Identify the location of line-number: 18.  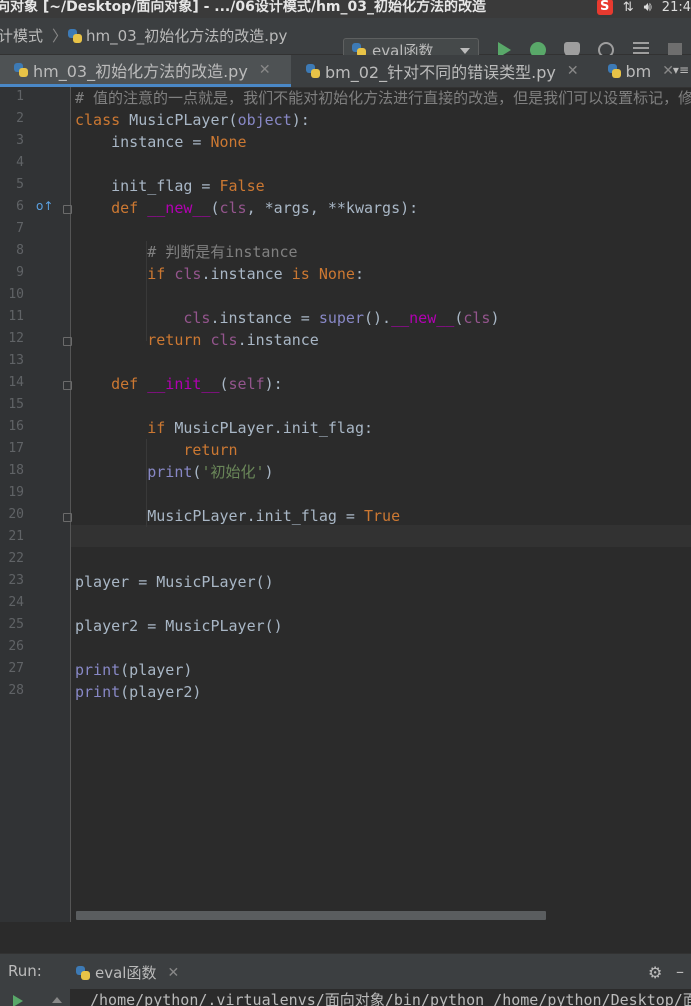
(16, 470).